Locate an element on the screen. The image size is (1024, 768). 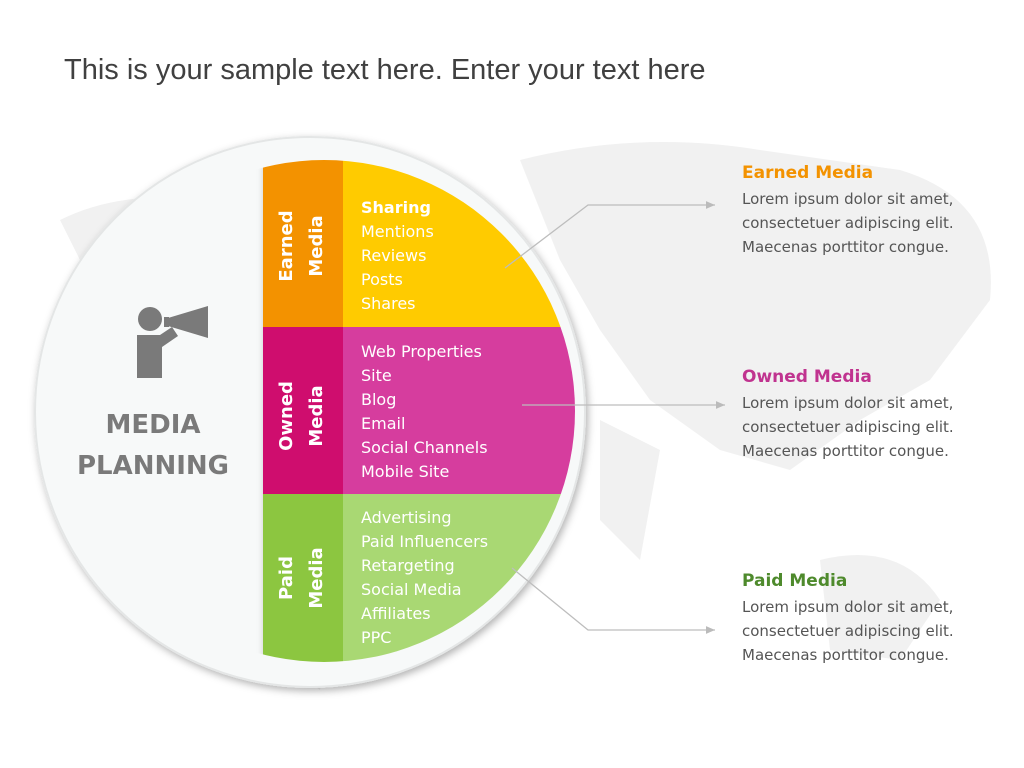
paid-connector is located at coordinates (613, 600).